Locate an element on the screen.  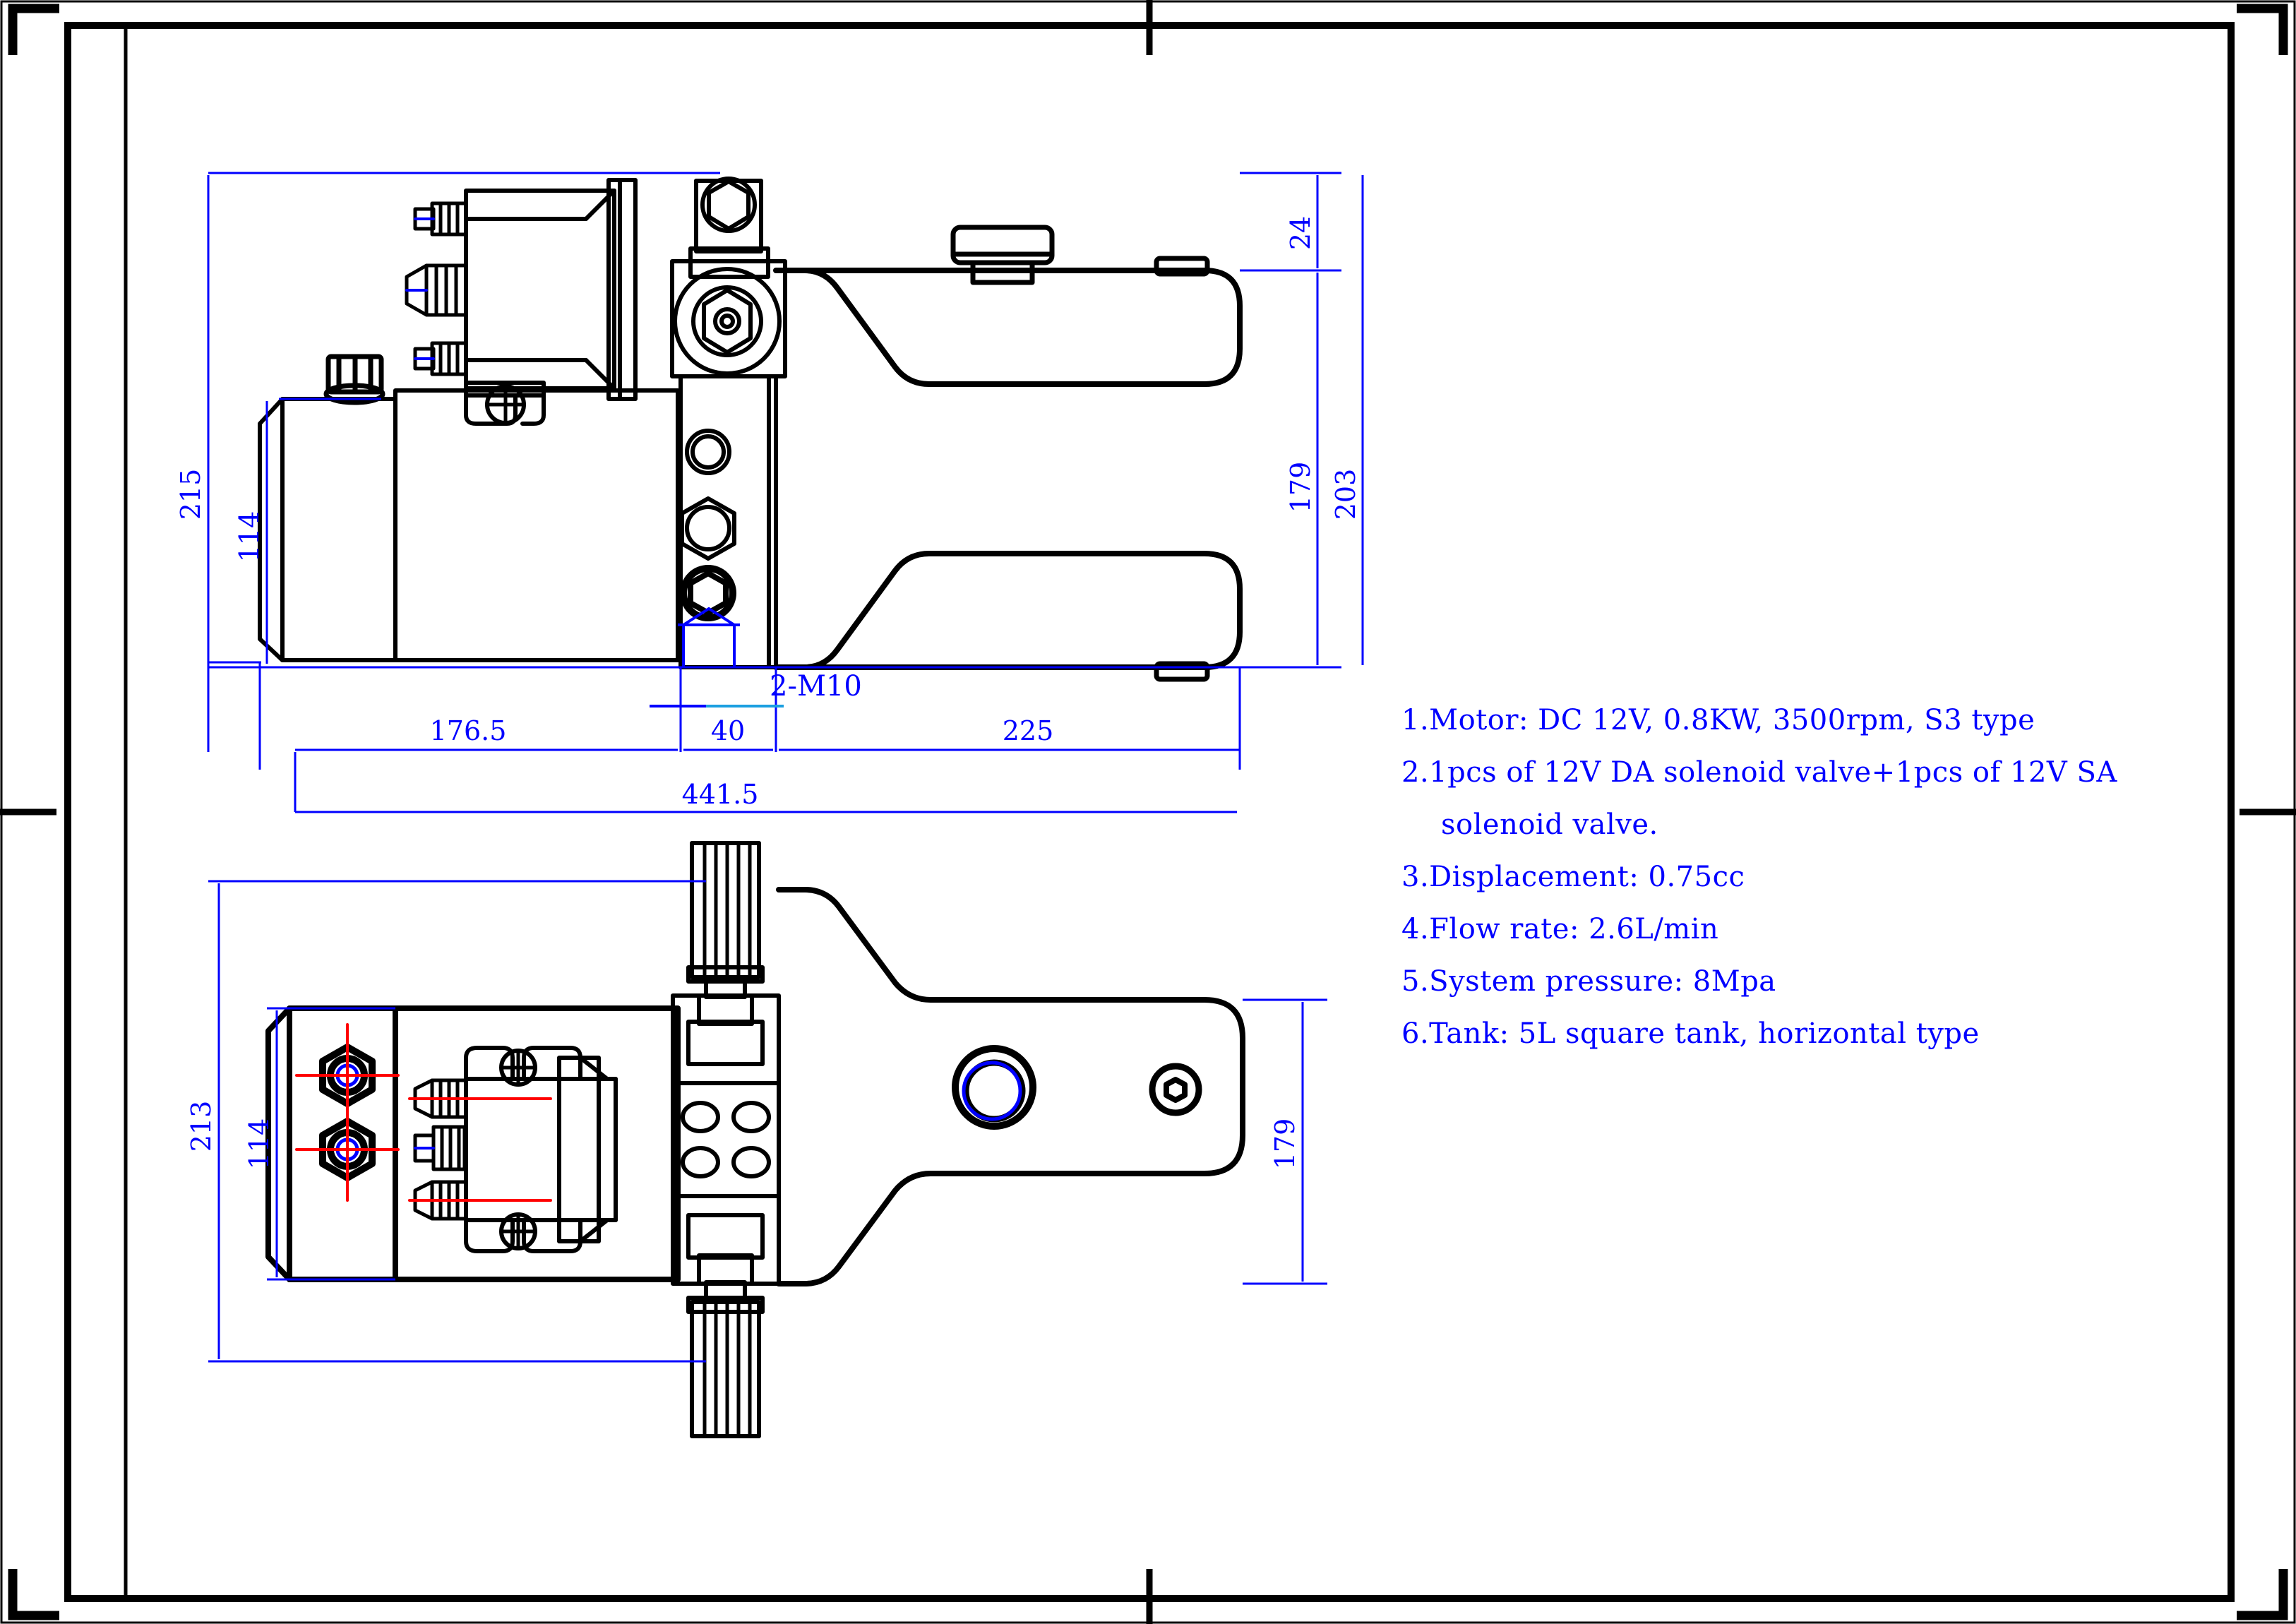
dim-label-213: 213 is located at coordinates (201, 1126).